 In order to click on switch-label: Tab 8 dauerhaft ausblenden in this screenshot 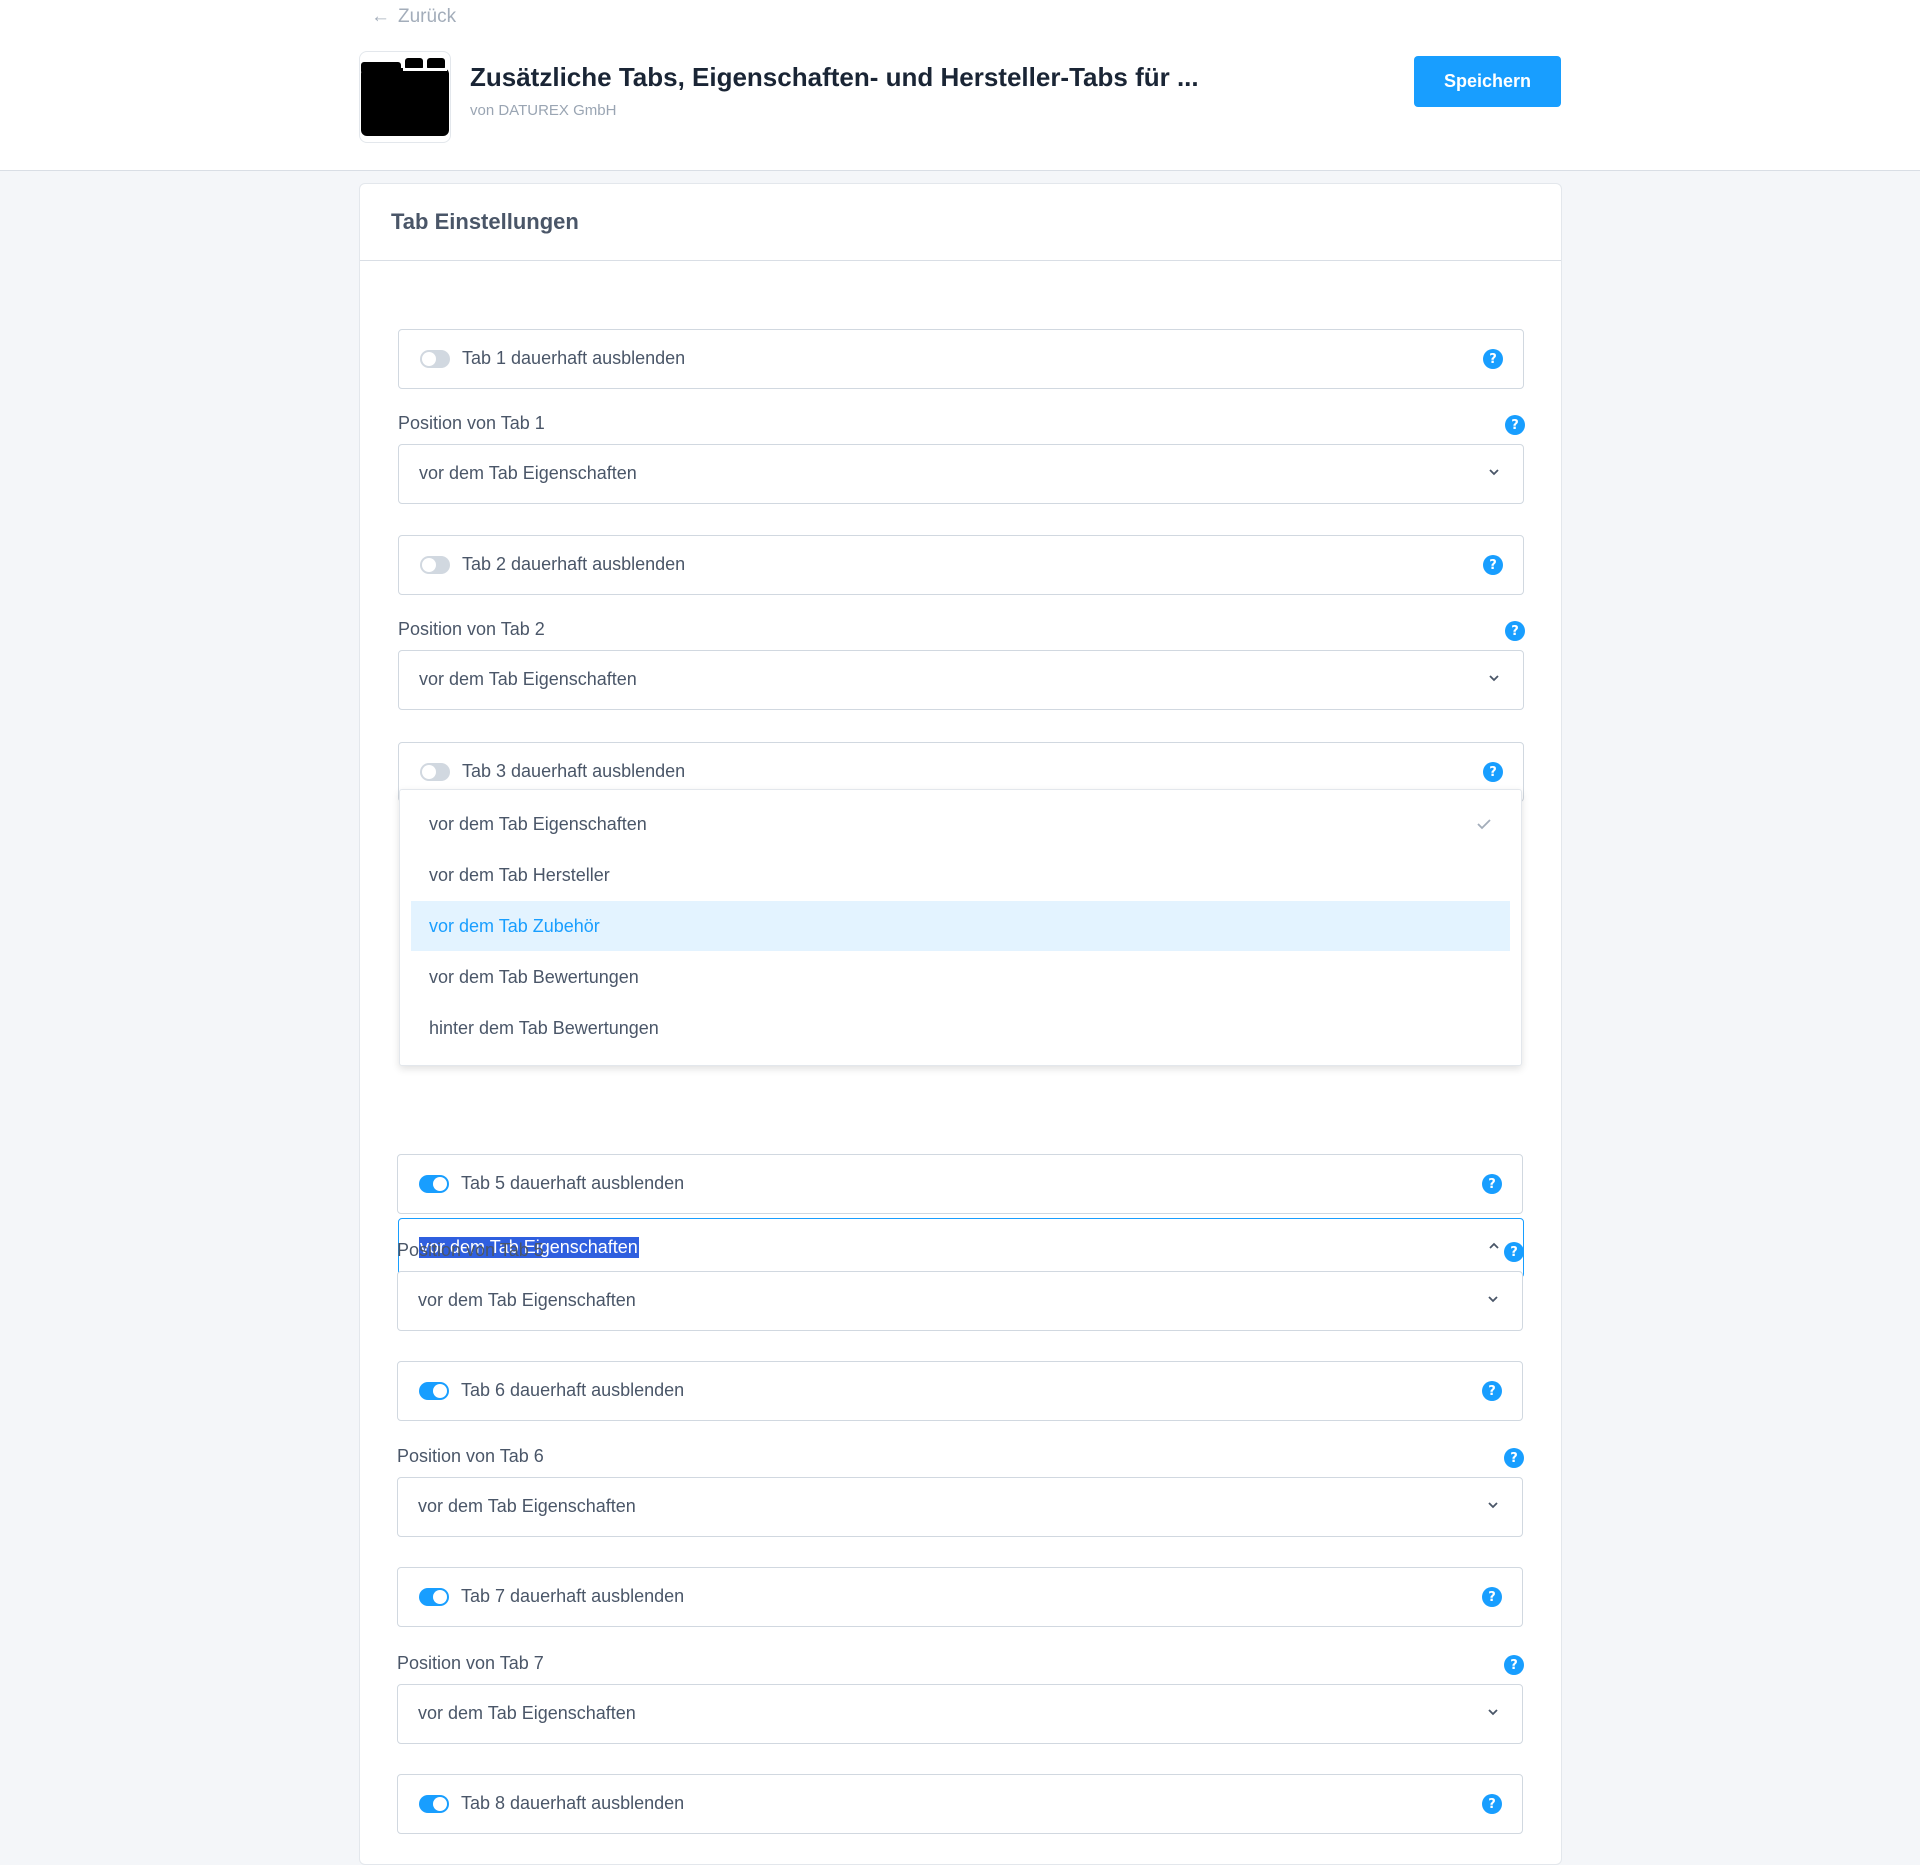, I will do `click(573, 1803)`.